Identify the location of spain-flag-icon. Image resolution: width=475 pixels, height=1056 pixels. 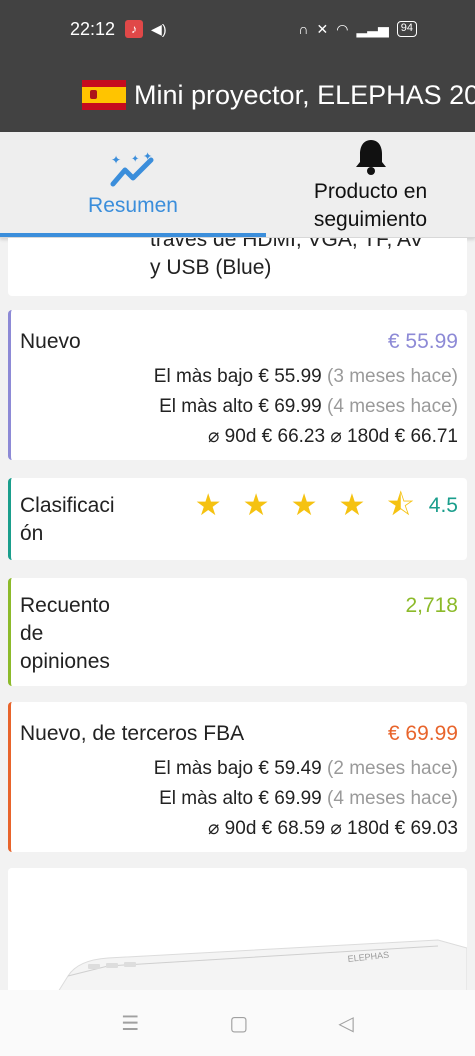
(104, 95).